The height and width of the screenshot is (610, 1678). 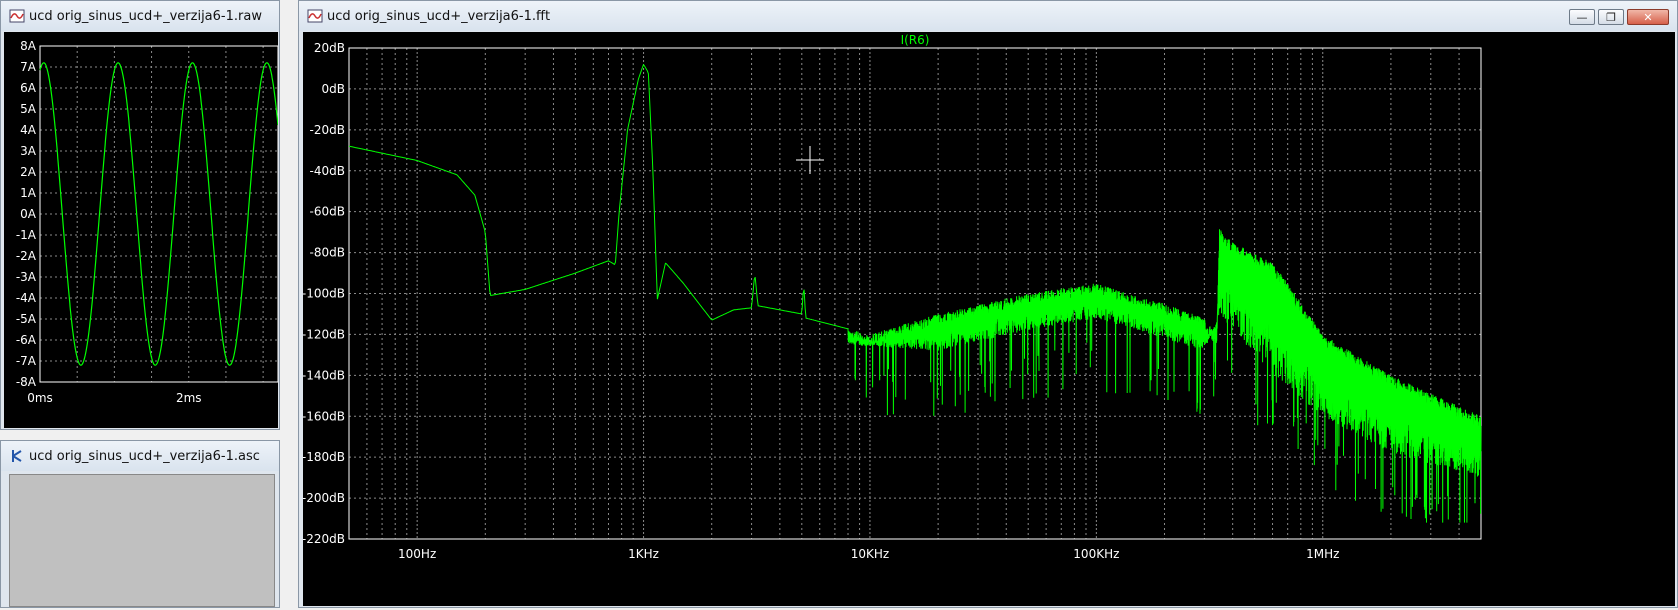 What do you see at coordinates (324, 457) in the screenshot?
I see `fft-y-tick-label: -180dB` at bounding box center [324, 457].